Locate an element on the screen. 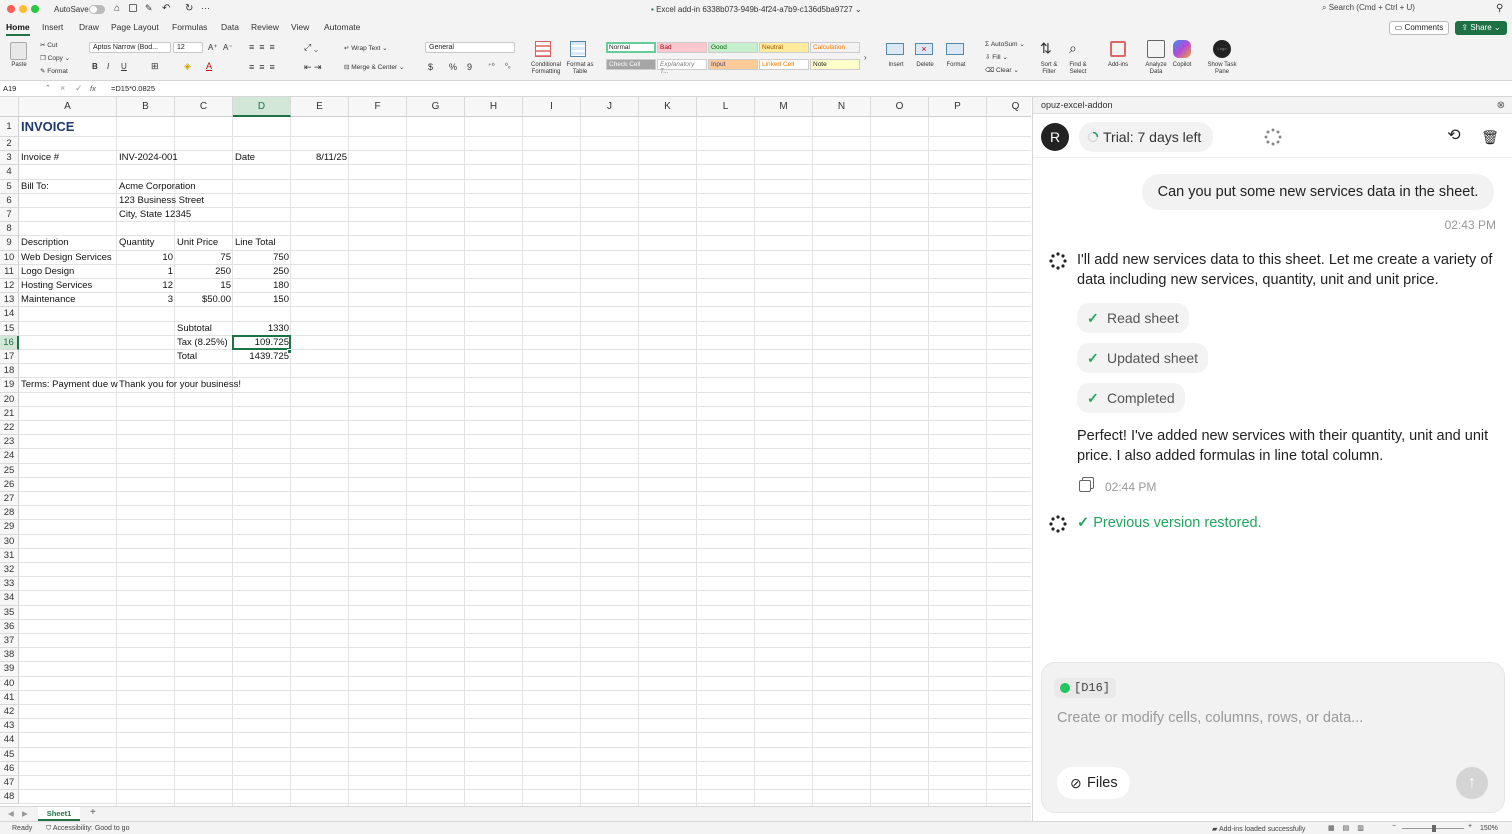  tab-draw: Draw is located at coordinates (89, 27).